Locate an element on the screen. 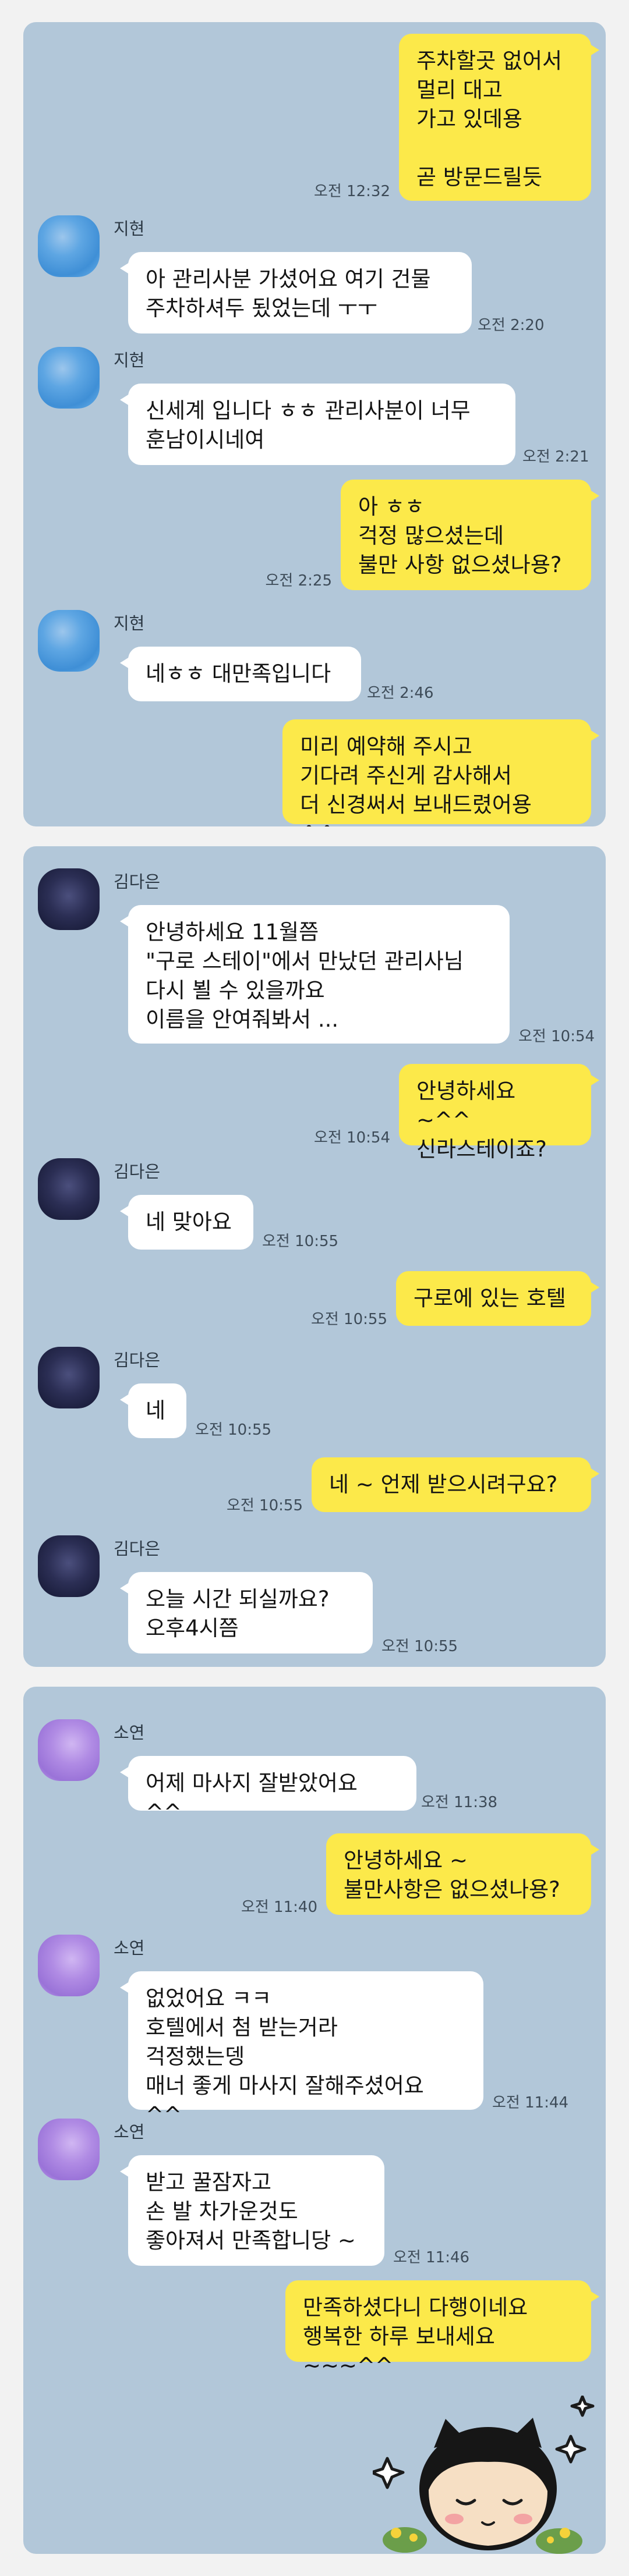  incoming-message-bubble: 어제 마사지 잘받았어요 ^^ is located at coordinates (268, 1790).